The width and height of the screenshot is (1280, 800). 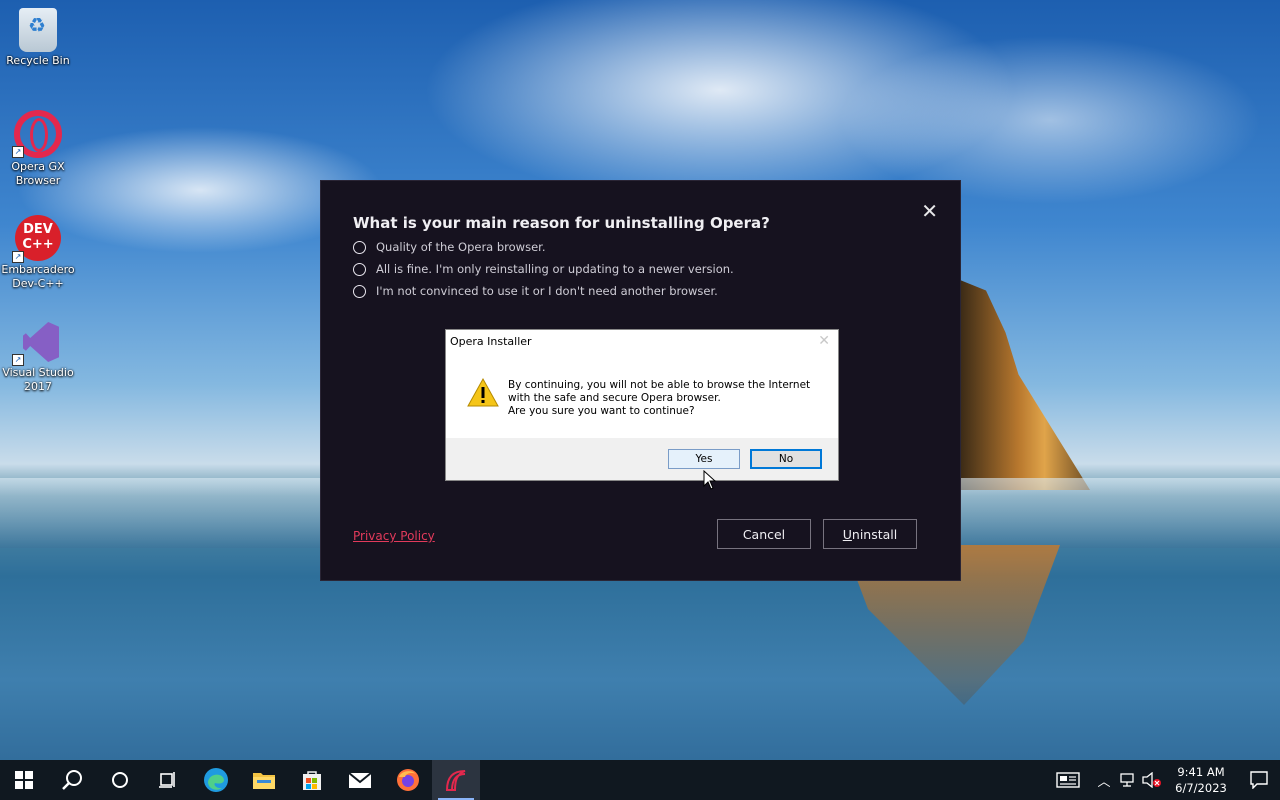 I want to click on start-button, so click(x=24, y=780).